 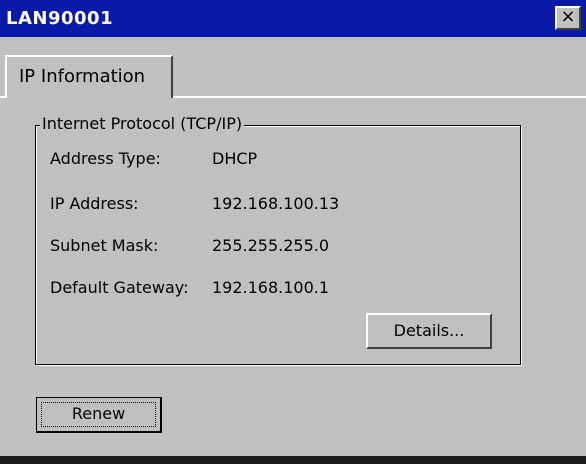 I want to click on close-button: ×, so click(x=568, y=18).